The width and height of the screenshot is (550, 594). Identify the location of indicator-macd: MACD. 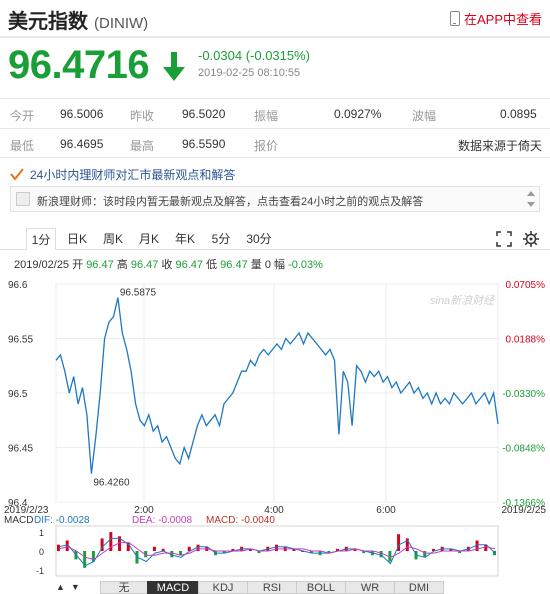
(173, 587).